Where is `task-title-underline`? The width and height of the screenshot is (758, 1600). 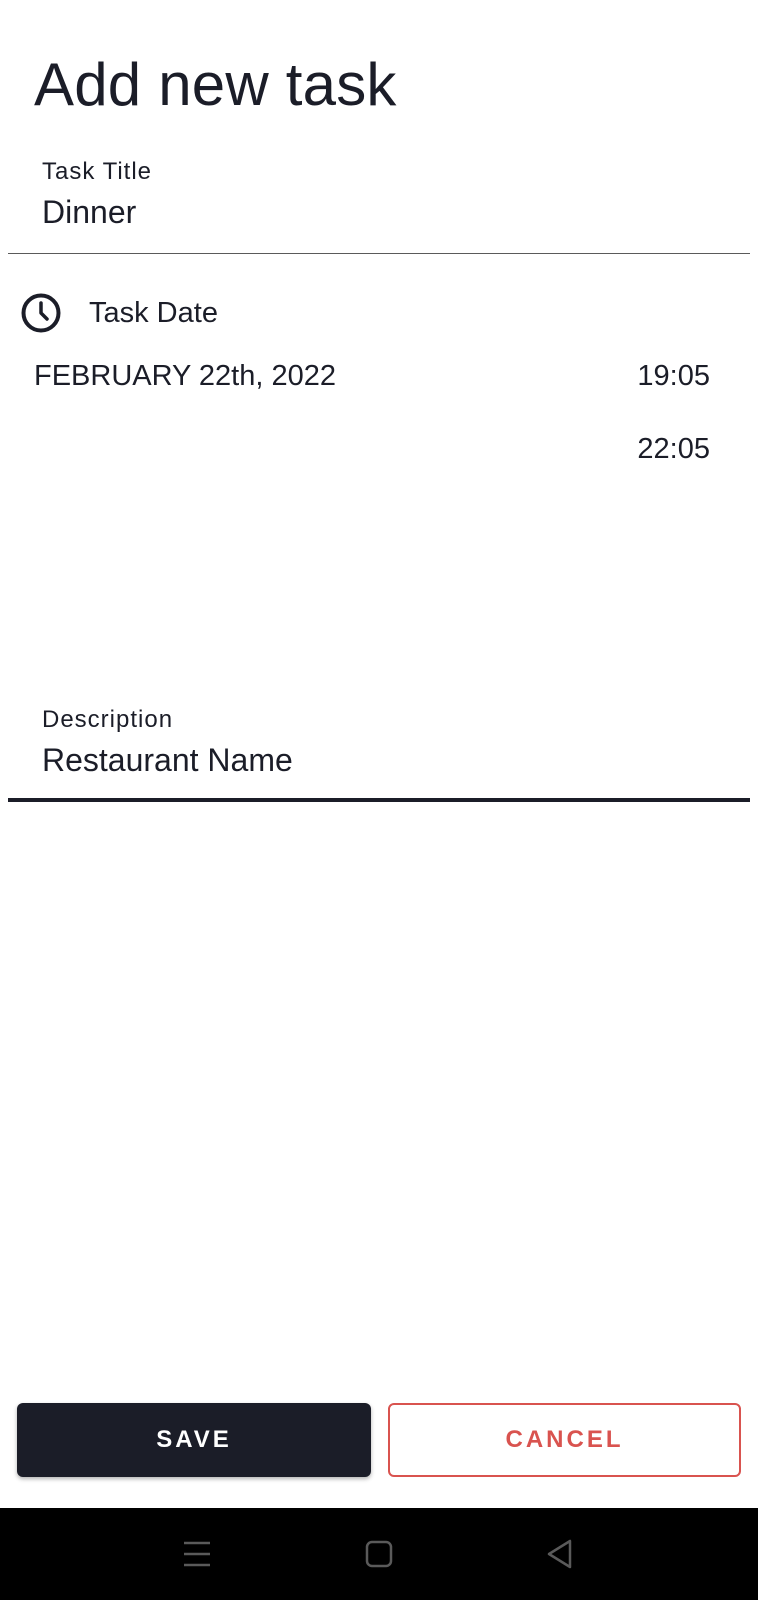
task-title-underline is located at coordinates (379, 253).